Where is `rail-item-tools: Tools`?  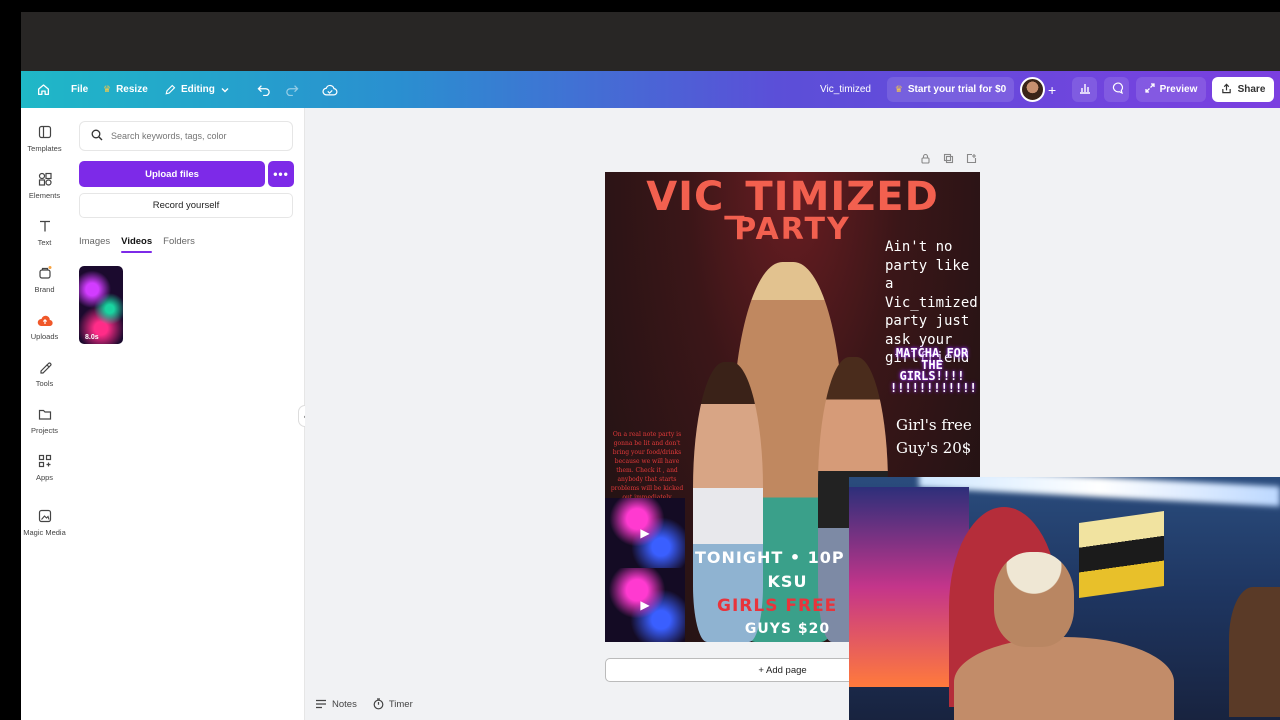
rail-item-tools: Tools is located at coordinates (44, 373).